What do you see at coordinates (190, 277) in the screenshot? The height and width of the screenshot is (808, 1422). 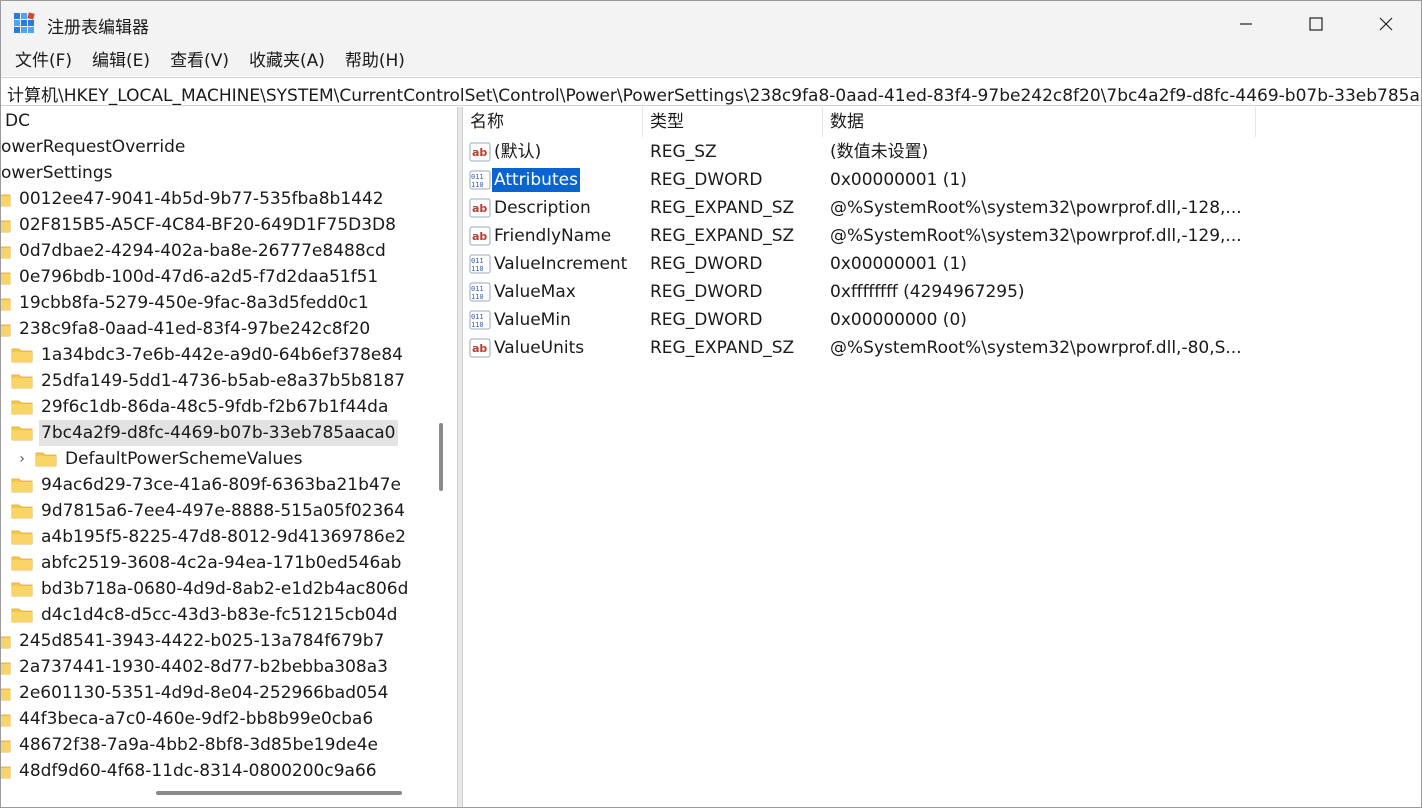 I see `tree-item: 0e796bdb-100d-47d6-a2d5-f7d2daa51f51` at bounding box center [190, 277].